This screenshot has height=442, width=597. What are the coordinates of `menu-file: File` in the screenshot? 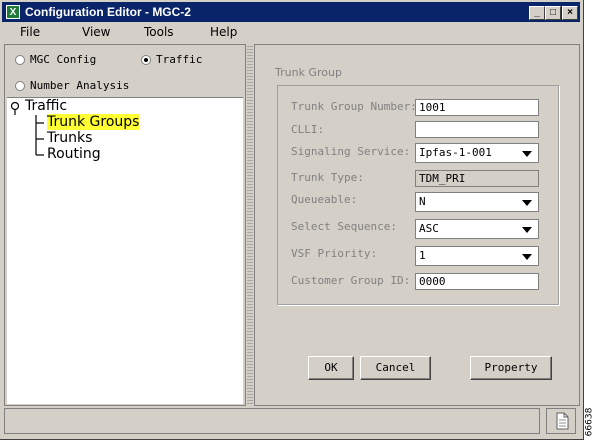 It's located at (30, 32).